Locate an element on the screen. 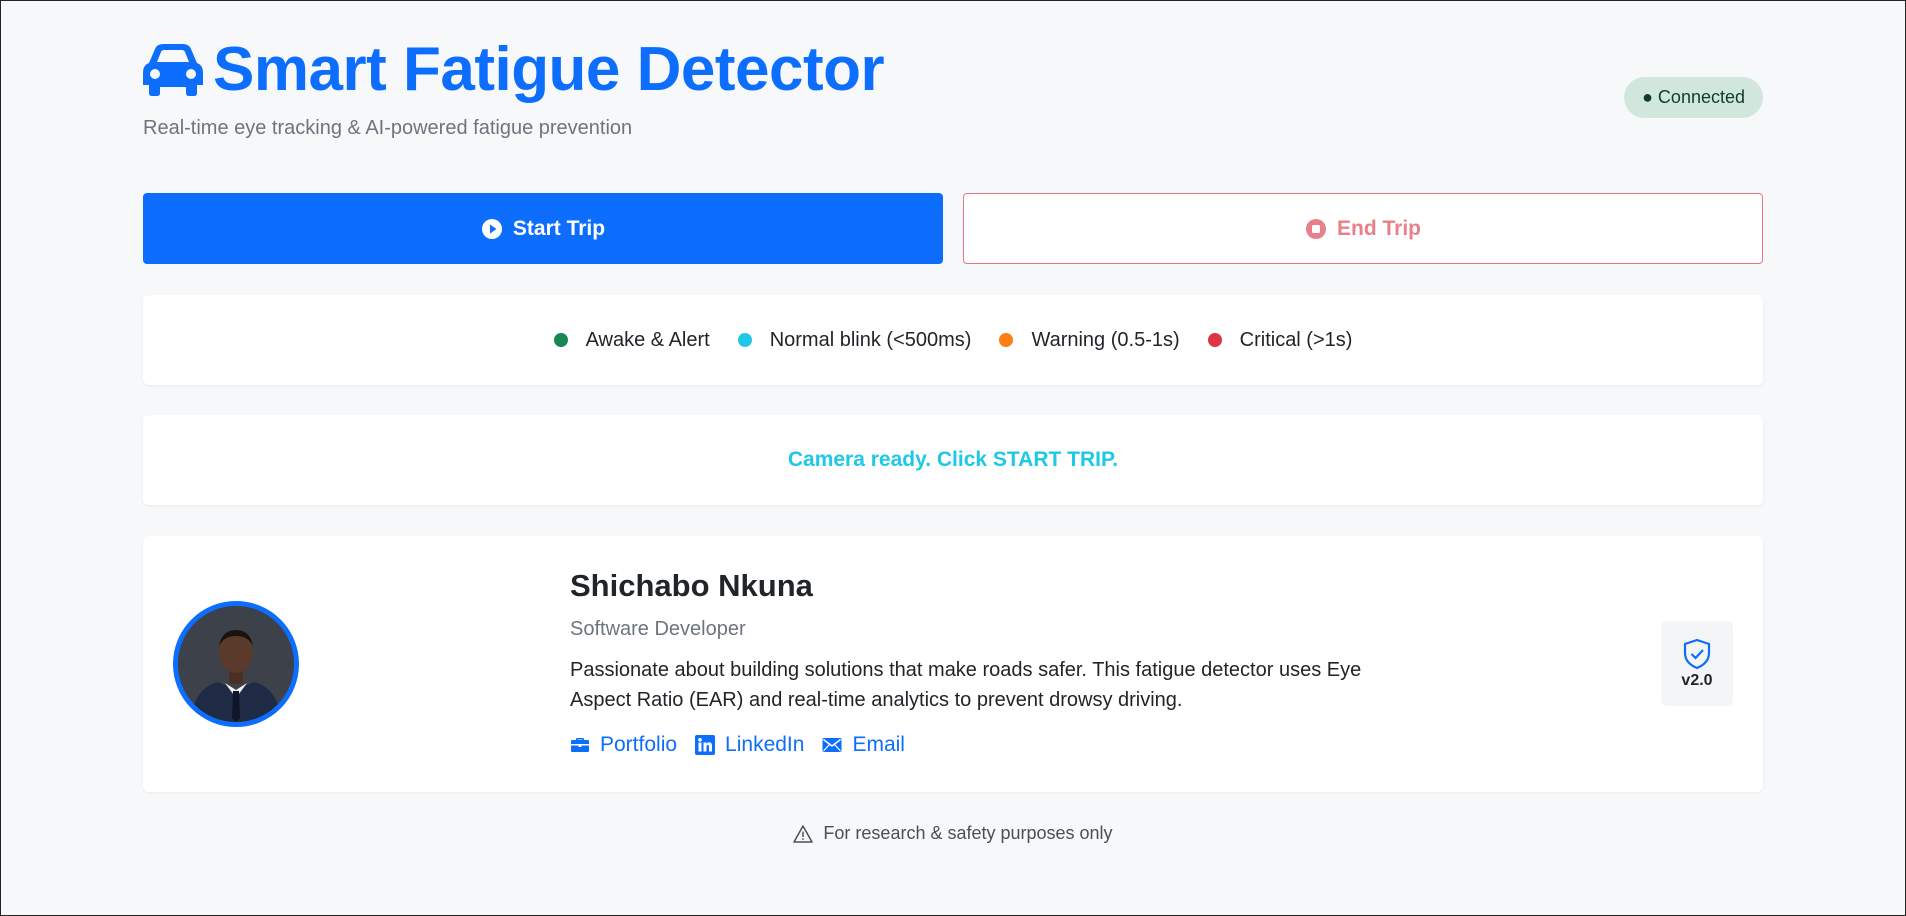 Image resolution: width=1906 pixels, height=916 pixels. email-link: Email is located at coordinates (863, 745).